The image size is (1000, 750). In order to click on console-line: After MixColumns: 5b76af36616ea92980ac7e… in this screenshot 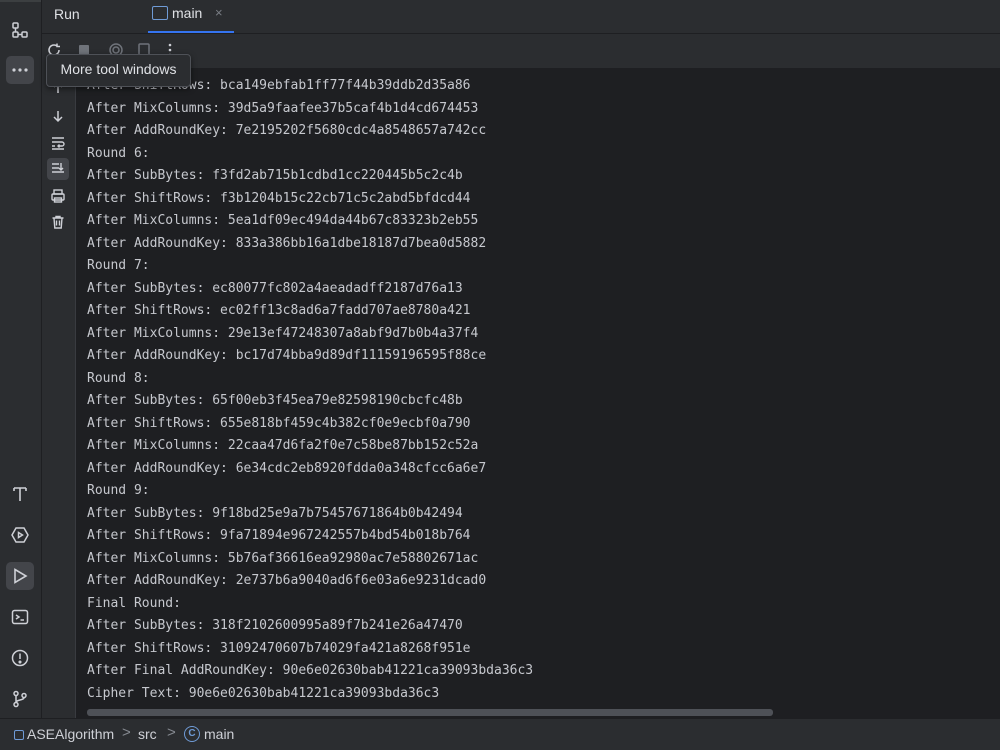, I will do `click(283, 558)`.